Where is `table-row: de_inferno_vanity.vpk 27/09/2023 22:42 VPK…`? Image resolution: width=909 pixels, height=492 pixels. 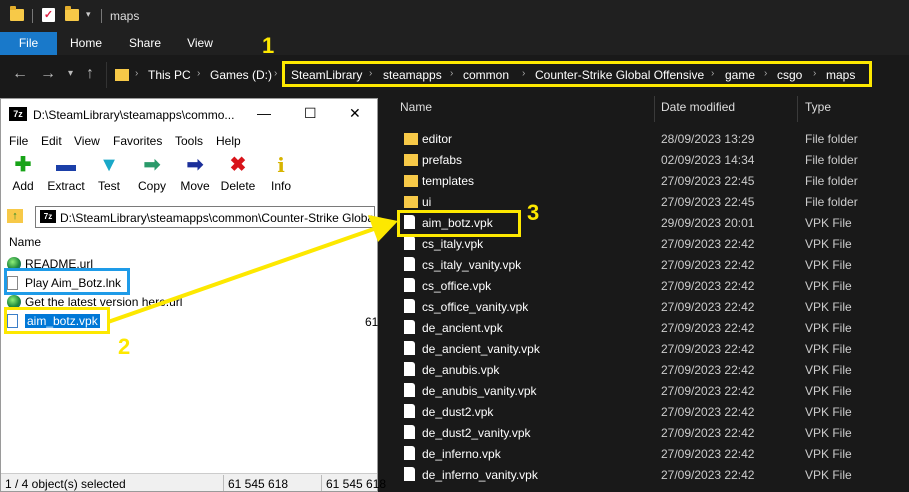 table-row: de_inferno_vanity.vpk 27/09/2023 22:42 VPK… is located at coordinates (653, 474).